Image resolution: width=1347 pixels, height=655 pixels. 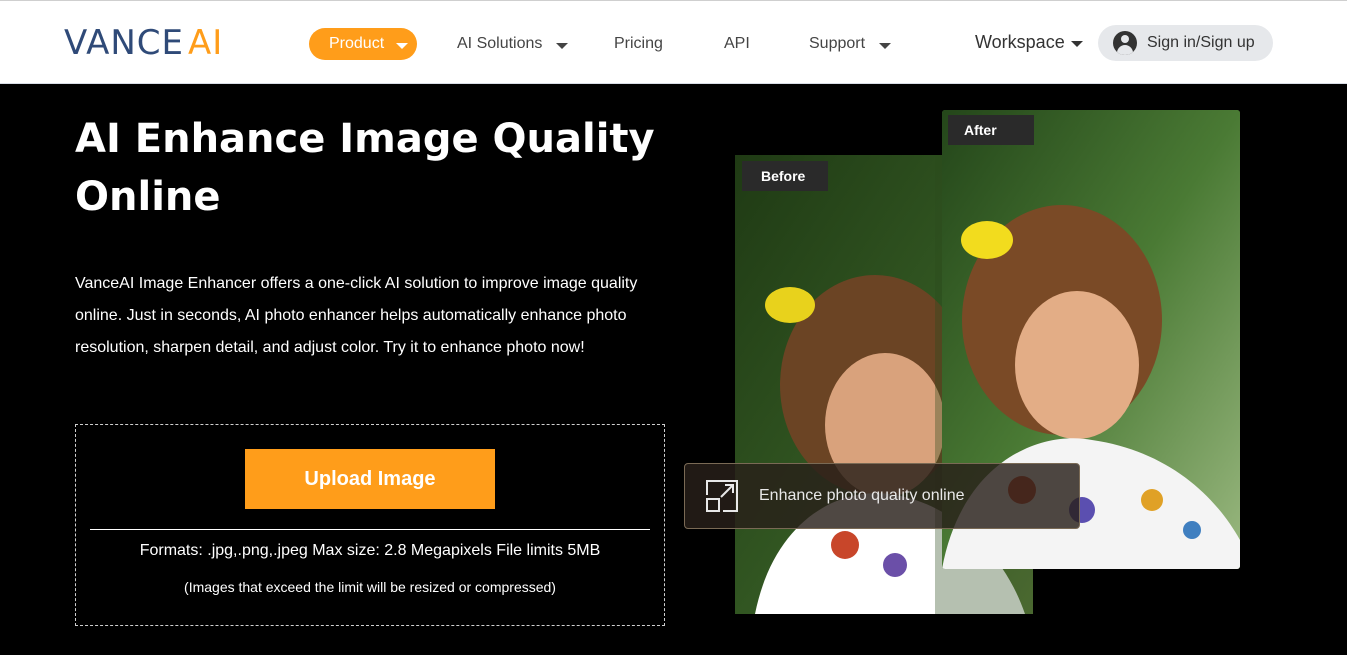 I want to click on nav-support: Support, so click(x=850, y=44).